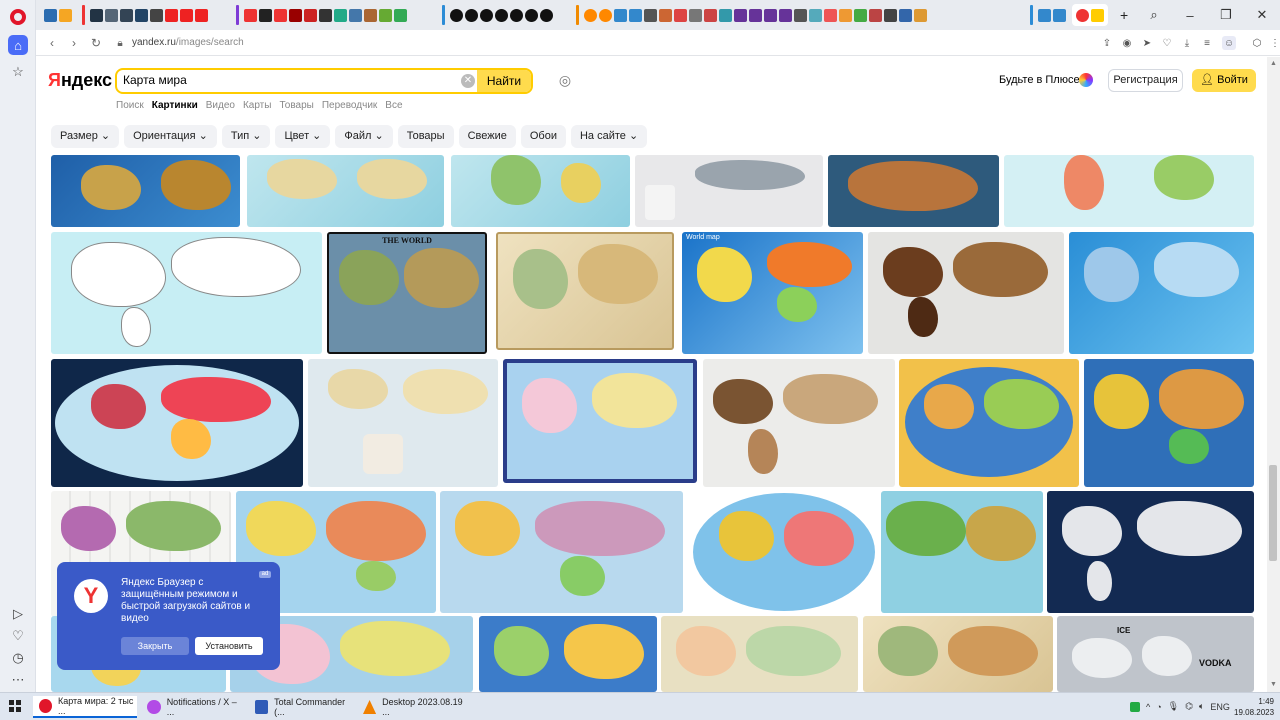 This screenshot has height=720, width=1280. Describe the element at coordinates (80, 80) in the screenshot. I see `yandex-logo: Яндекс` at that location.